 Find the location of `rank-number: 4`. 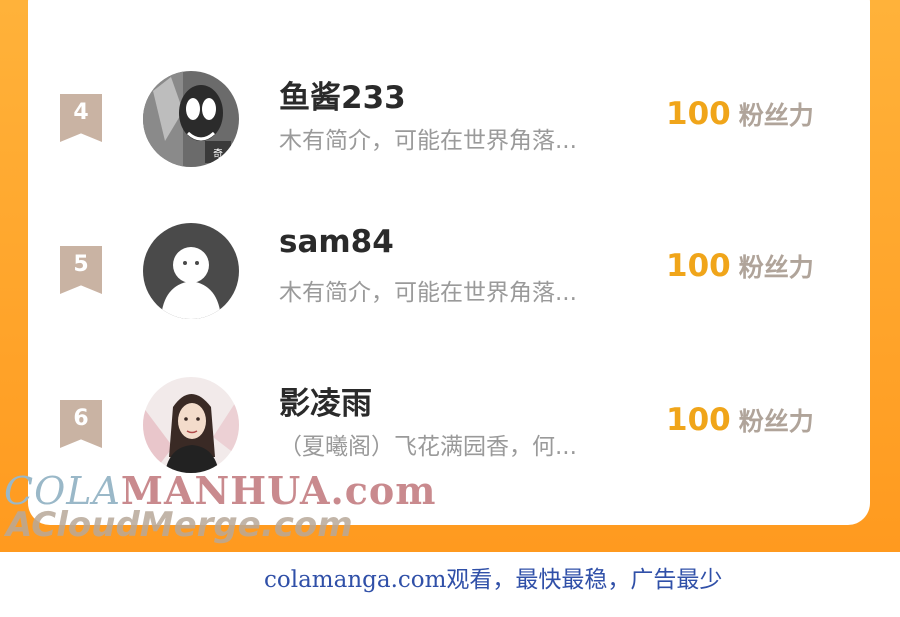

rank-number: 4 is located at coordinates (81, 112).